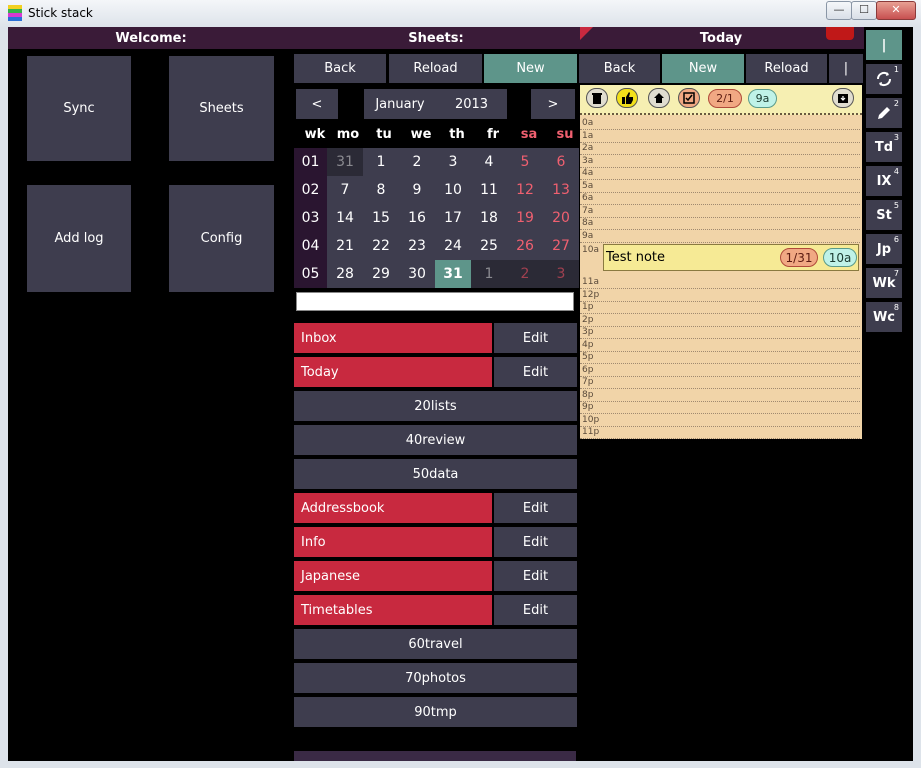 This screenshot has height=768, width=921. Describe the element at coordinates (720, 174) in the screenshot. I see `hour-slot: 4a` at that location.